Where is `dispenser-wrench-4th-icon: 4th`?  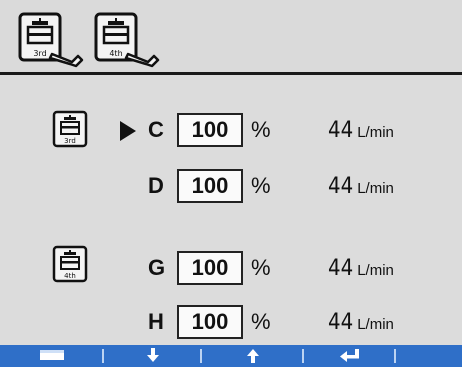 dispenser-wrench-4th-icon: 4th is located at coordinates (127, 40).